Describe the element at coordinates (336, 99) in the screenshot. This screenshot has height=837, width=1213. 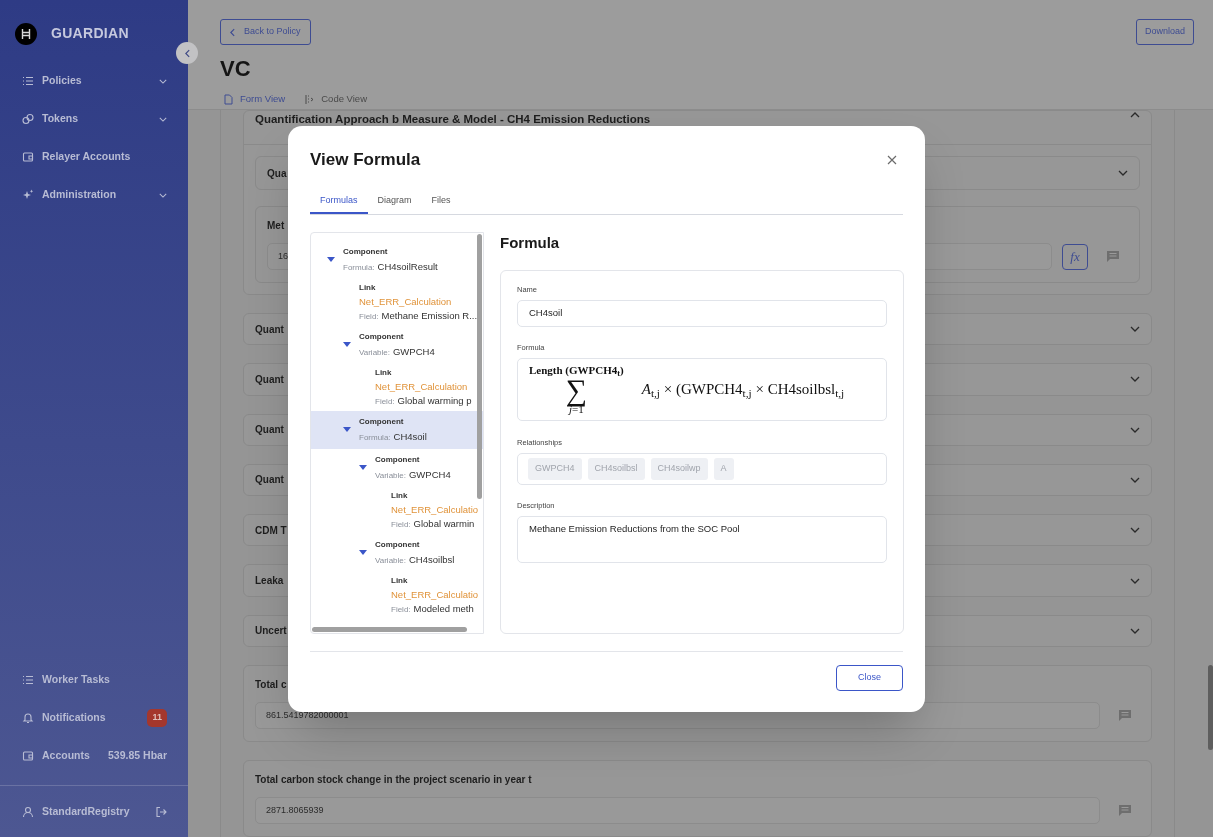
I see `view-tab: Code View` at that location.